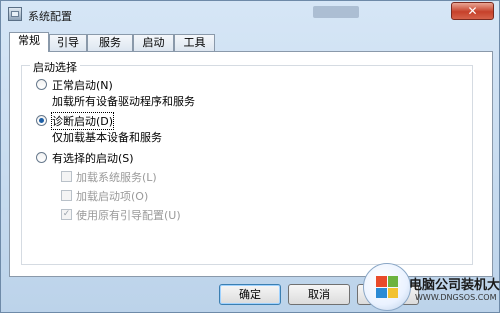 The height and width of the screenshot is (313, 500). Describe the element at coordinates (128, 215) in the screenshot. I see `use-original-boot-config-label: 使用原有引导配置(U)` at that location.